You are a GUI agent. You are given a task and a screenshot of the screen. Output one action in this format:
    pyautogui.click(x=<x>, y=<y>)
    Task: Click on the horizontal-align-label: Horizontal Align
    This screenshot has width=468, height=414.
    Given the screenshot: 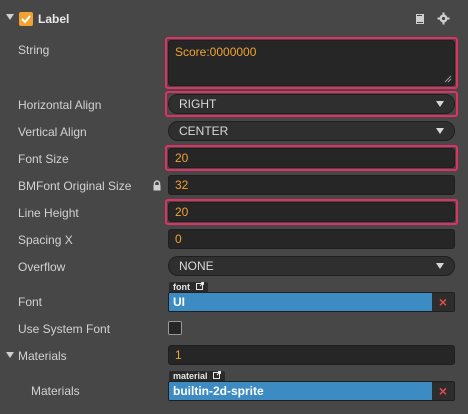 What is the action you would take?
    pyautogui.click(x=60, y=105)
    